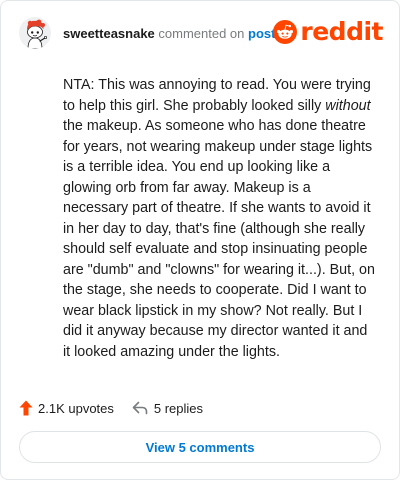 This screenshot has height=480, width=400. Describe the element at coordinates (178, 408) in the screenshot. I see `reply-count: 5 replies` at that location.